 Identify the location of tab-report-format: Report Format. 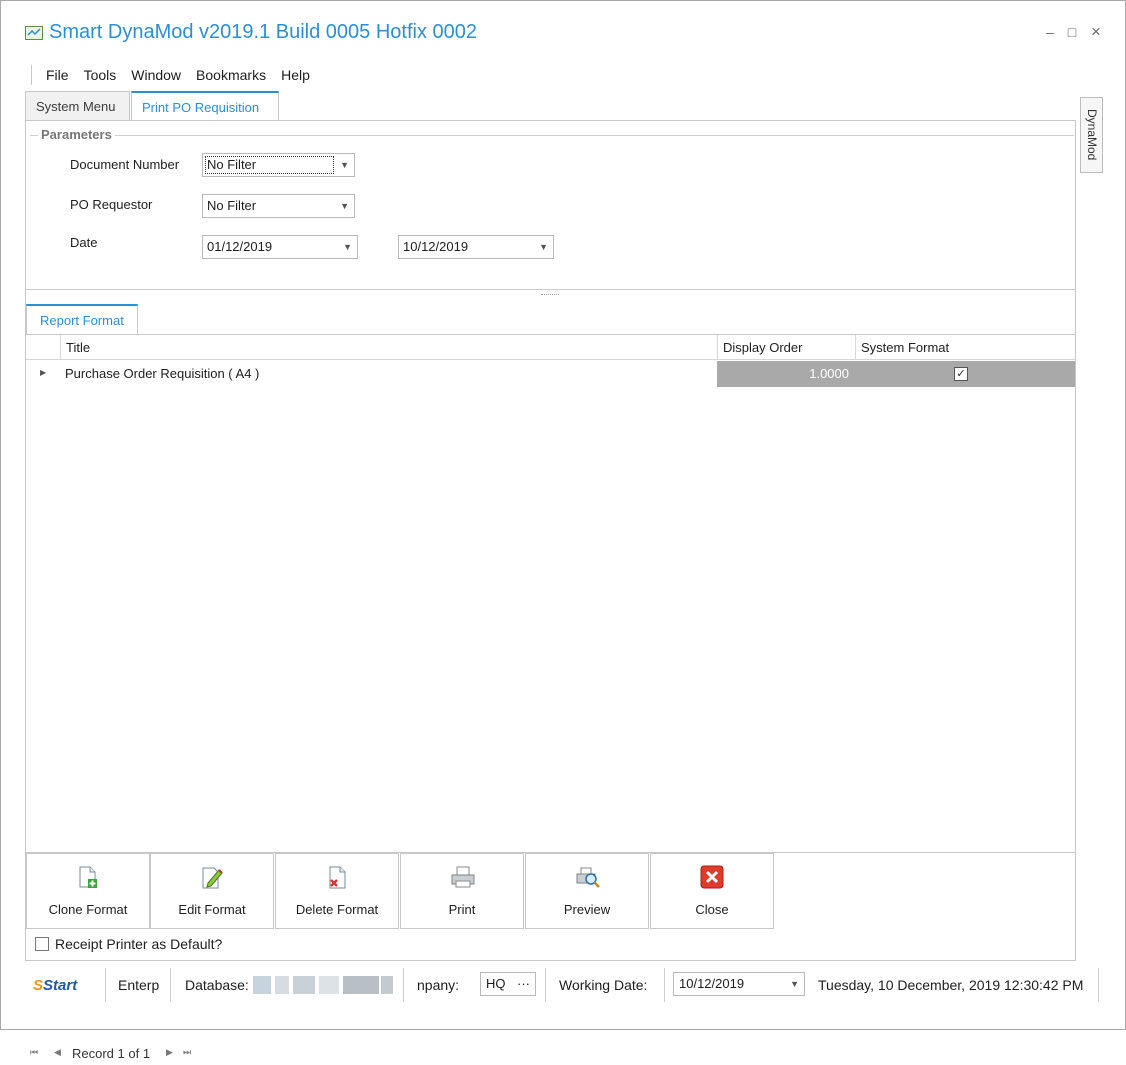
(82, 319).